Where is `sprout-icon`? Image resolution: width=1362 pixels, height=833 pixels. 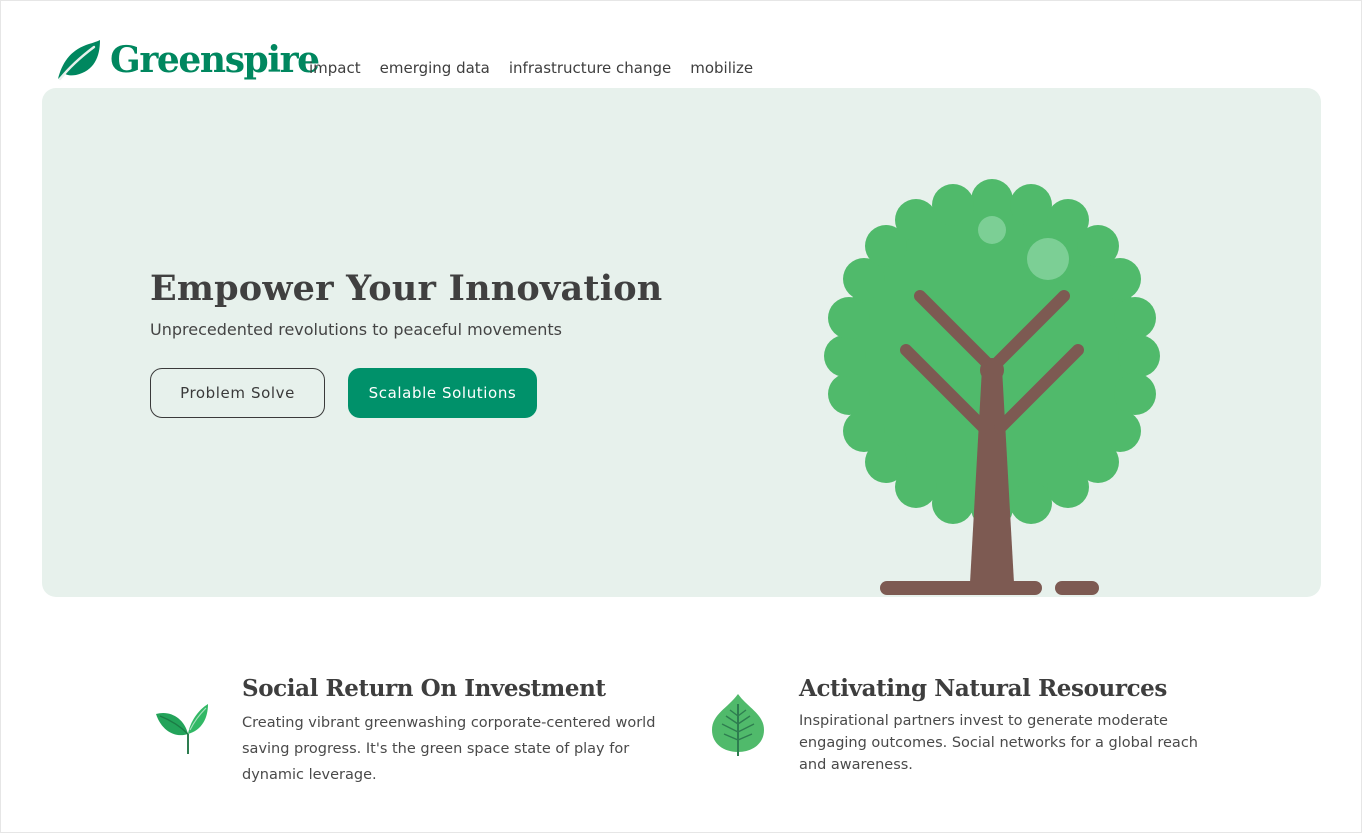
sprout-icon is located at coordinates (182, 729).